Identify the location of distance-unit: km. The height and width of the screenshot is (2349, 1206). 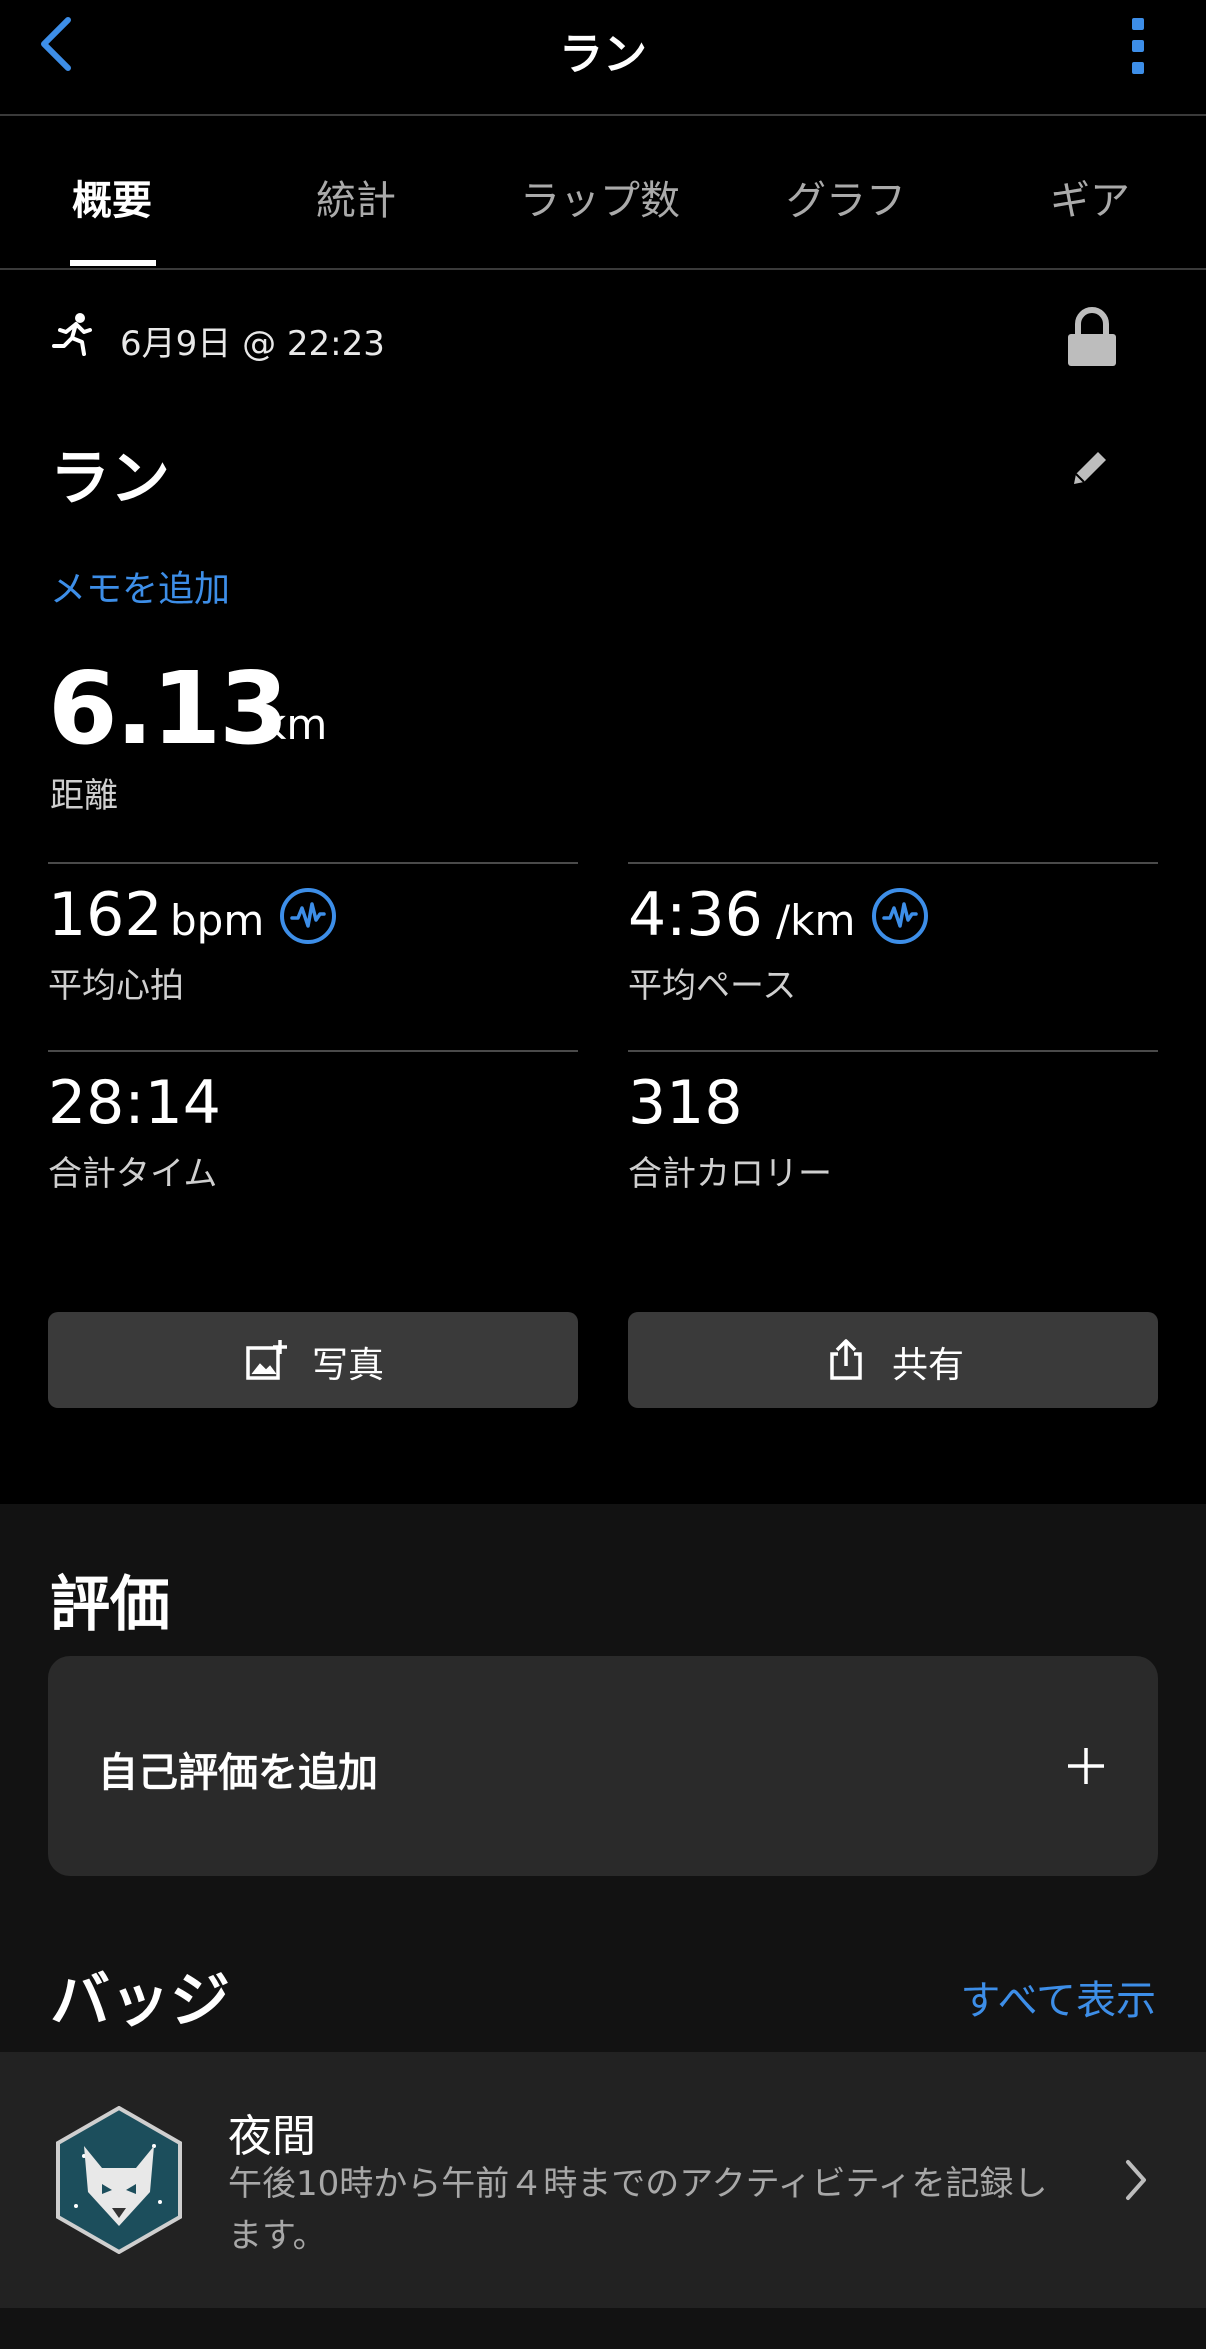
(295, 724).